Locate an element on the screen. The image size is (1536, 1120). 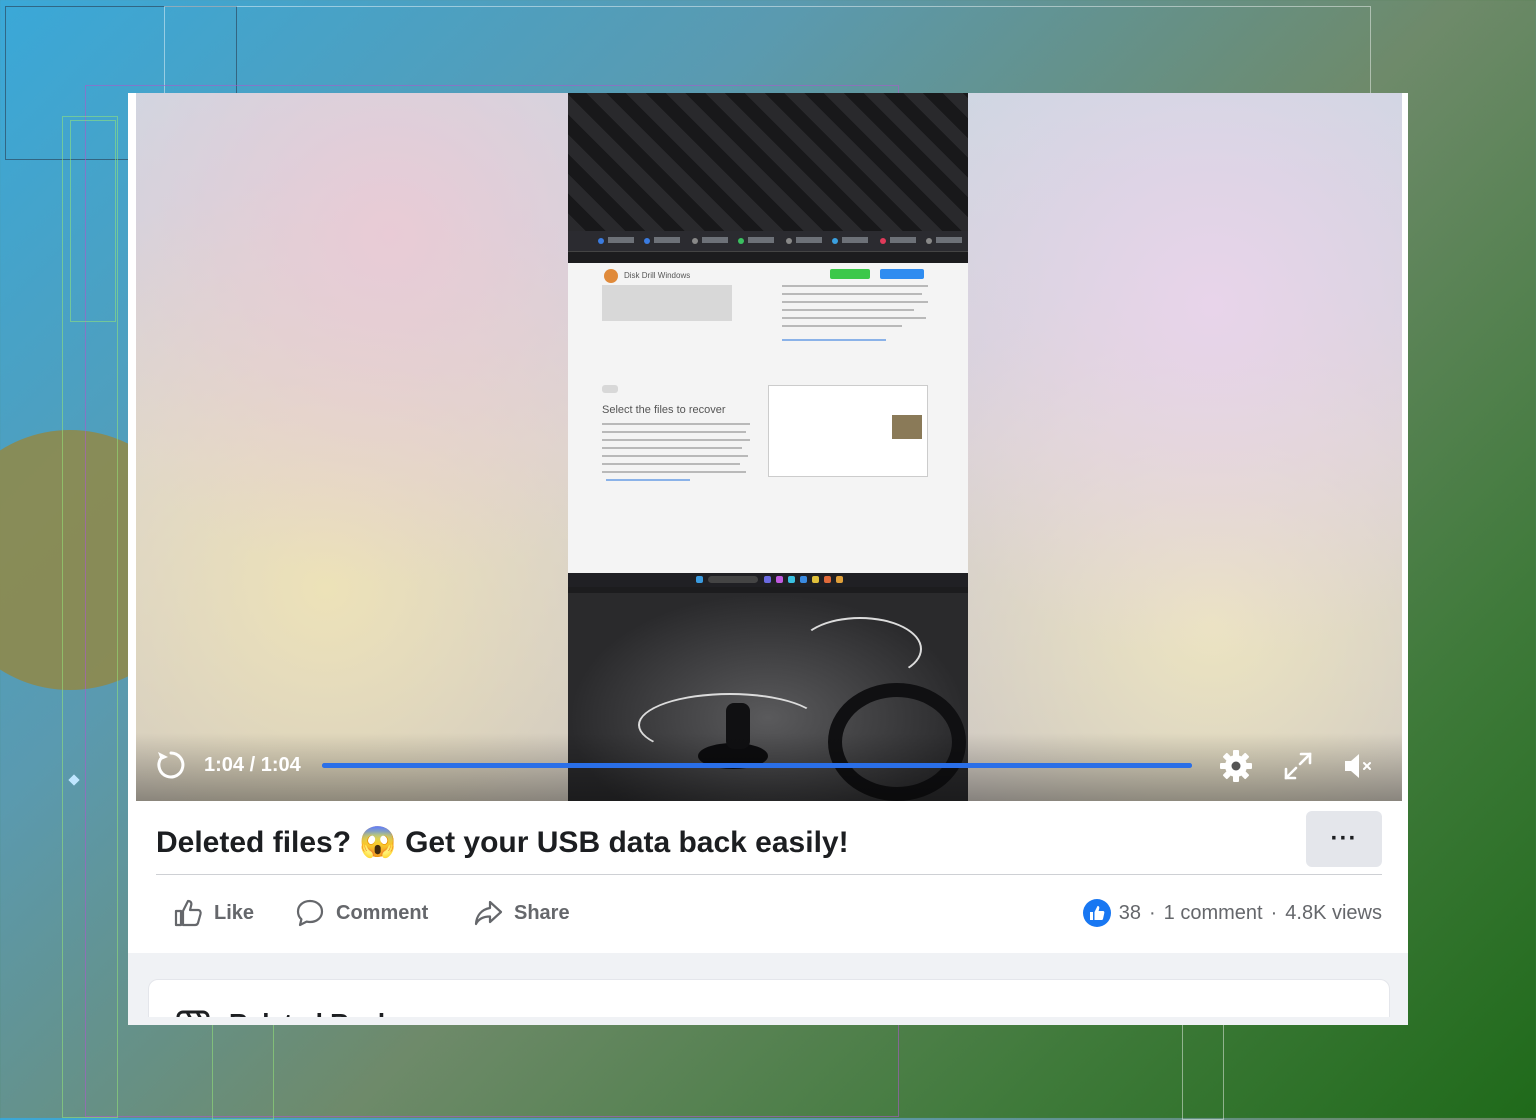
view-count: 4.8K views is located at coordinates (1333, 912).